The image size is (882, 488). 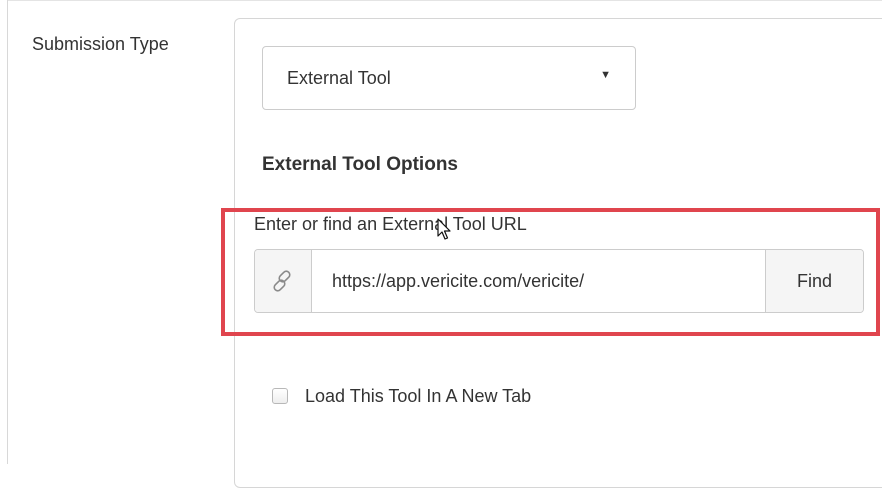 I want to click on page-left-border, so click(x=7, y=232).